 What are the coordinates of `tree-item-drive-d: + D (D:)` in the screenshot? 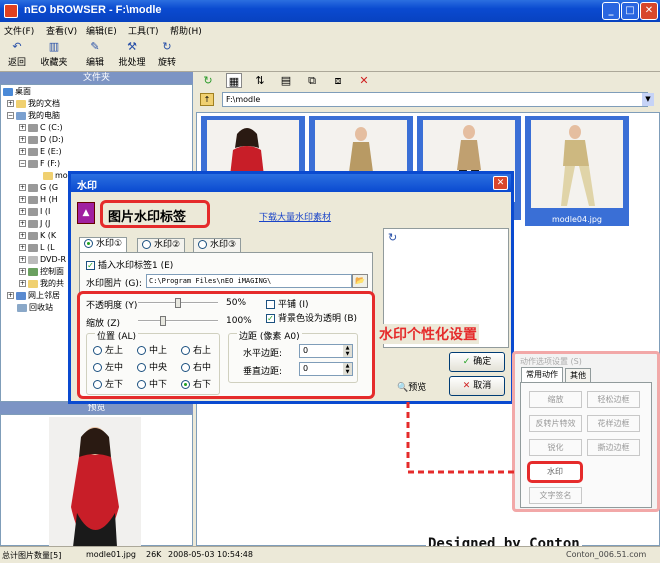 It's located at (41, 140).